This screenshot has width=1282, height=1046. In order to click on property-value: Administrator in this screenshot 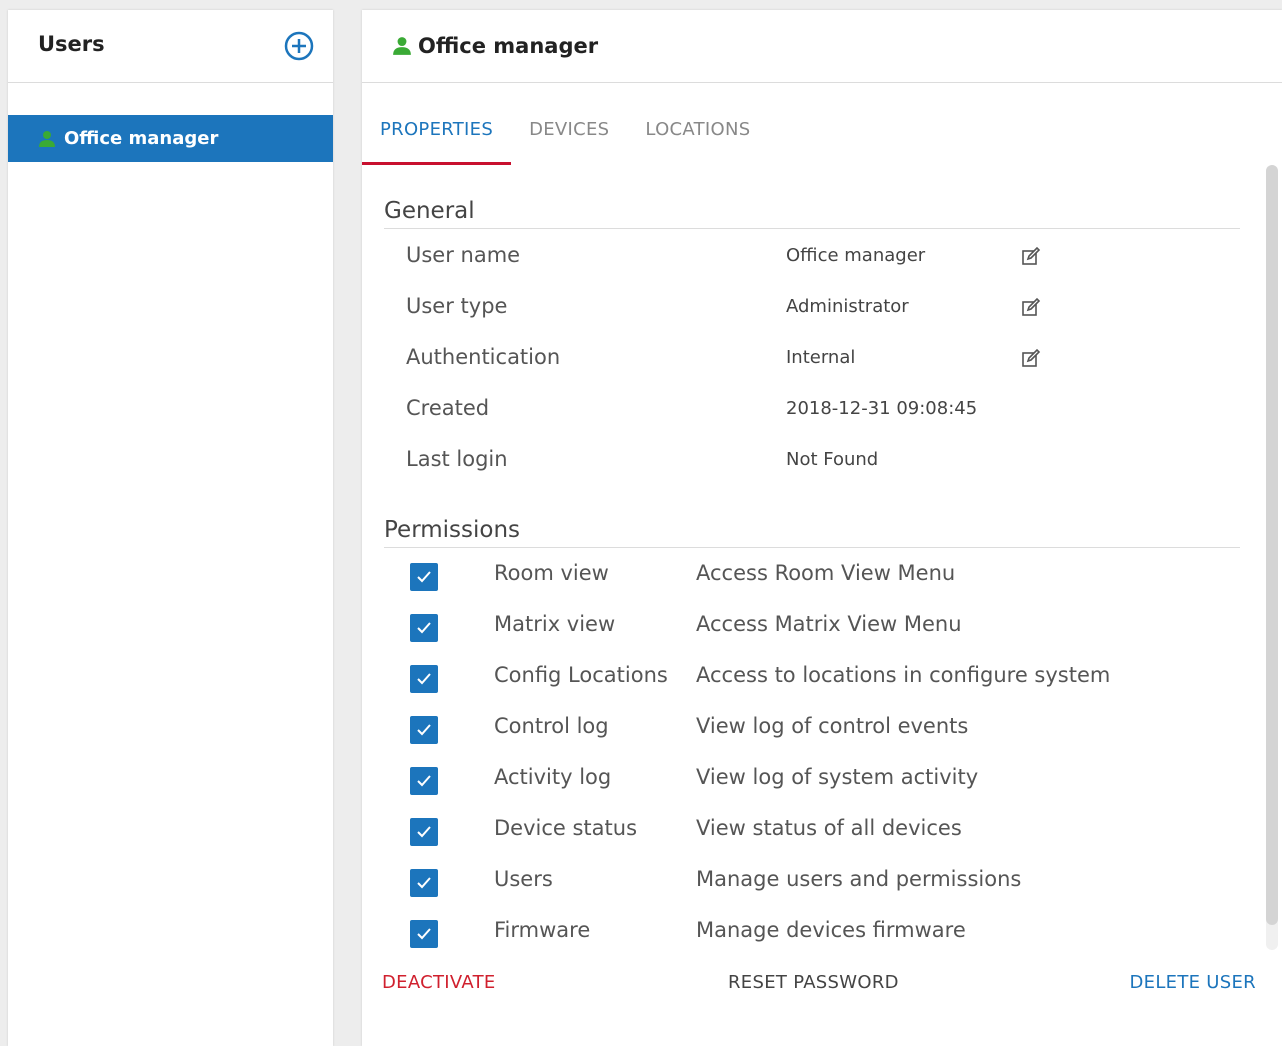, I will do `click(847, 306)`.